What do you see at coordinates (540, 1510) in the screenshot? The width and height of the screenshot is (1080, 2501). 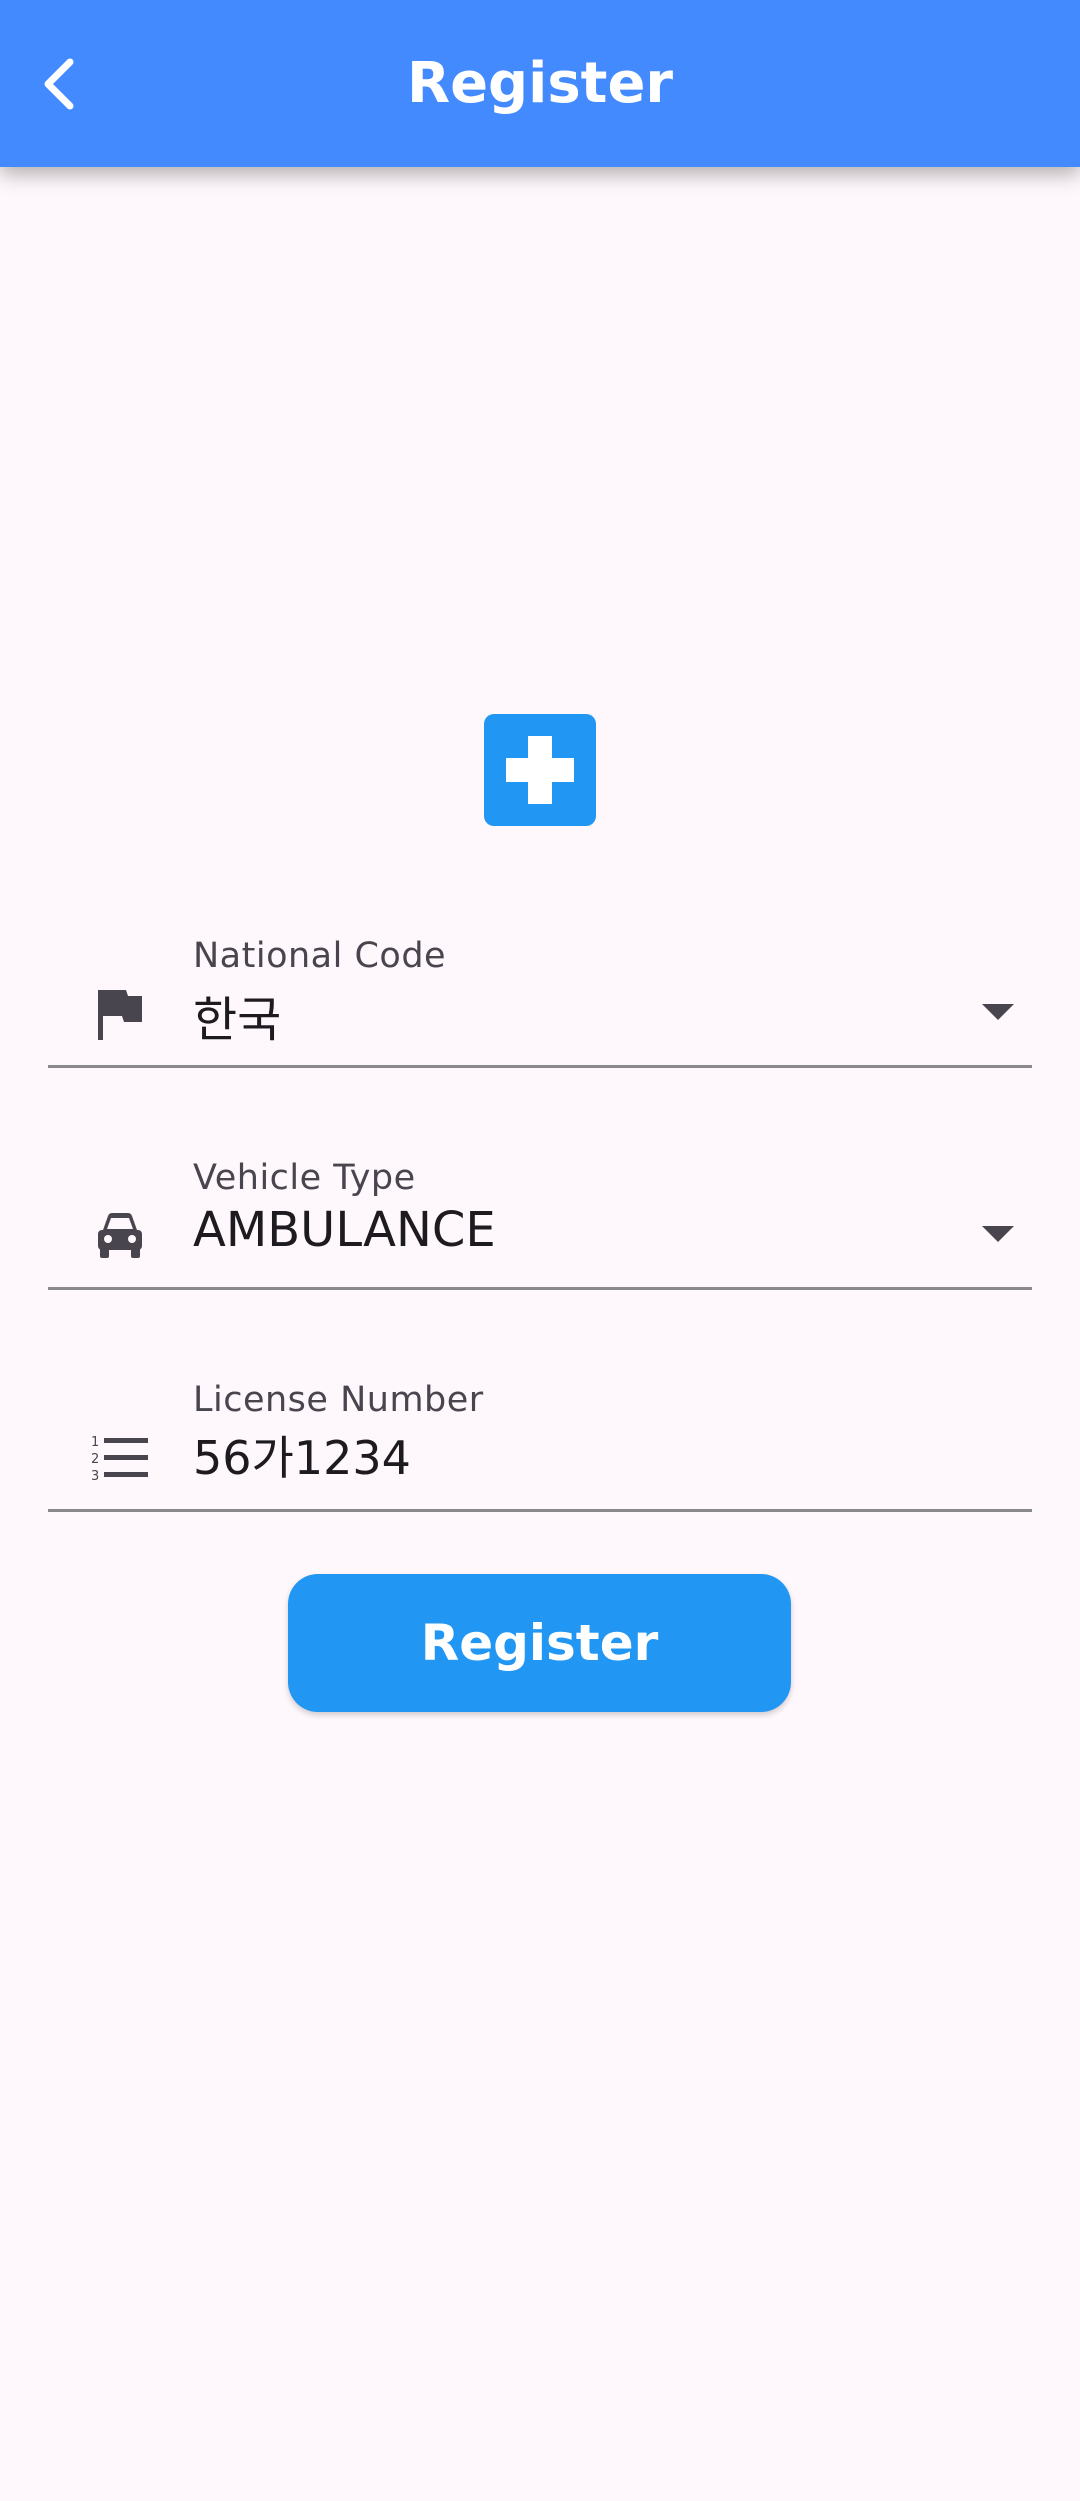 I see `license-number-underline` at bounding box center [540, 1510].